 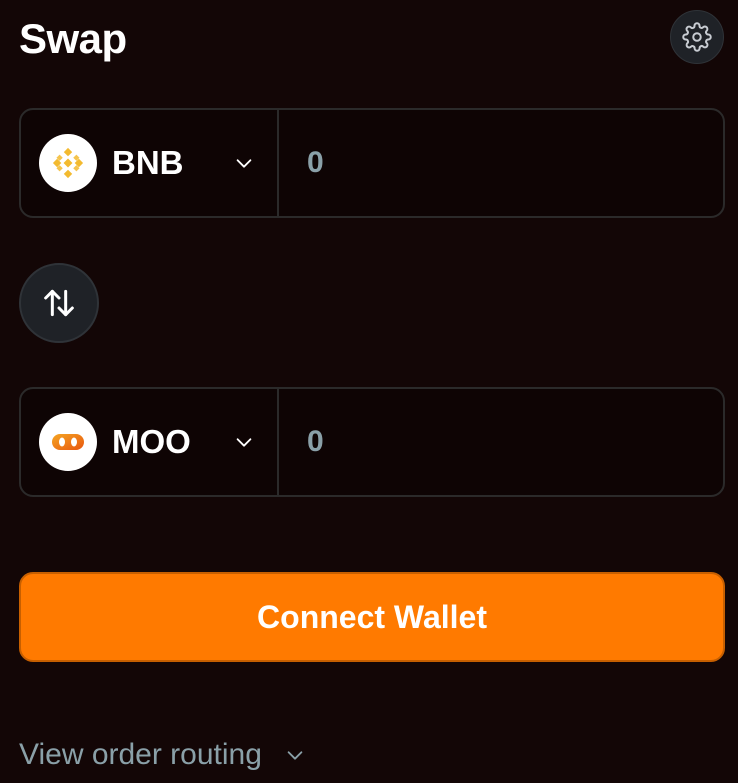 What do you see at coordinates (501, 163) in the screenshot?
I see `from-amount-input` at bounding box center [501, 163].